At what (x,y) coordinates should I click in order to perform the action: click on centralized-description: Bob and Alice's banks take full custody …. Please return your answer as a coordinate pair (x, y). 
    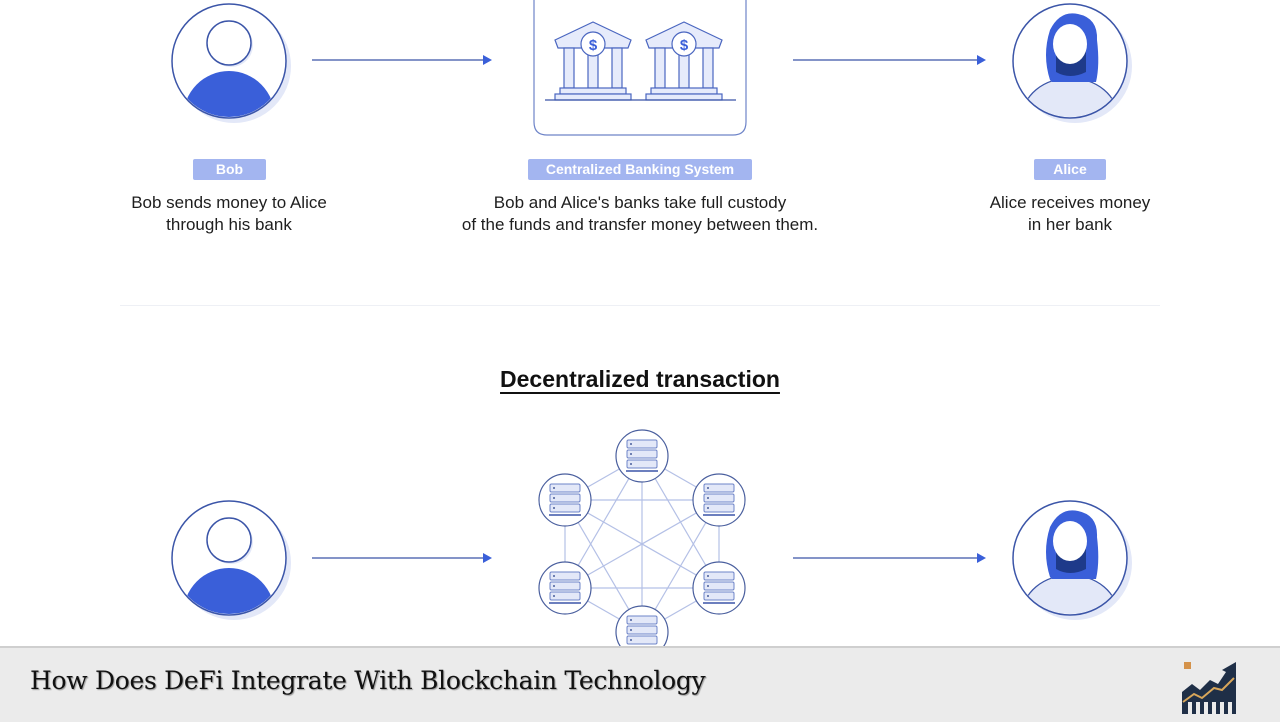
    Looking at the image, I should click on (640, 214).